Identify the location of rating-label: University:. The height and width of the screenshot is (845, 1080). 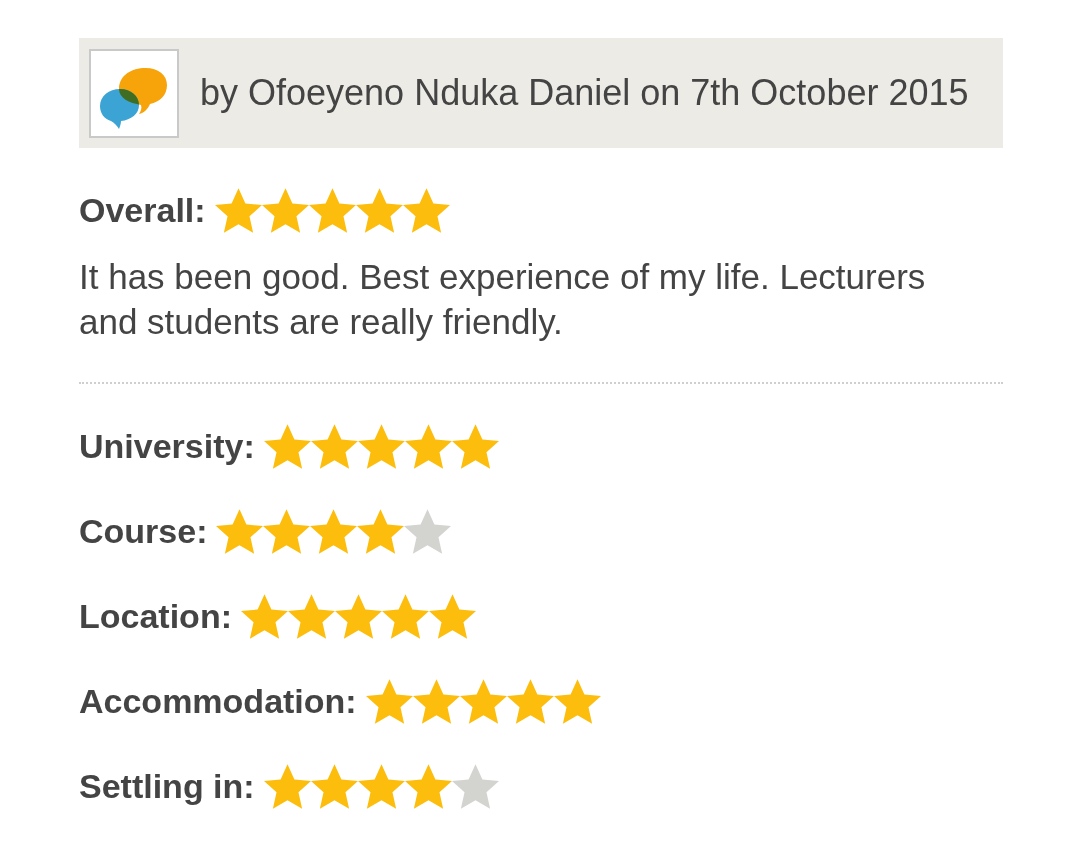
(167, 446).